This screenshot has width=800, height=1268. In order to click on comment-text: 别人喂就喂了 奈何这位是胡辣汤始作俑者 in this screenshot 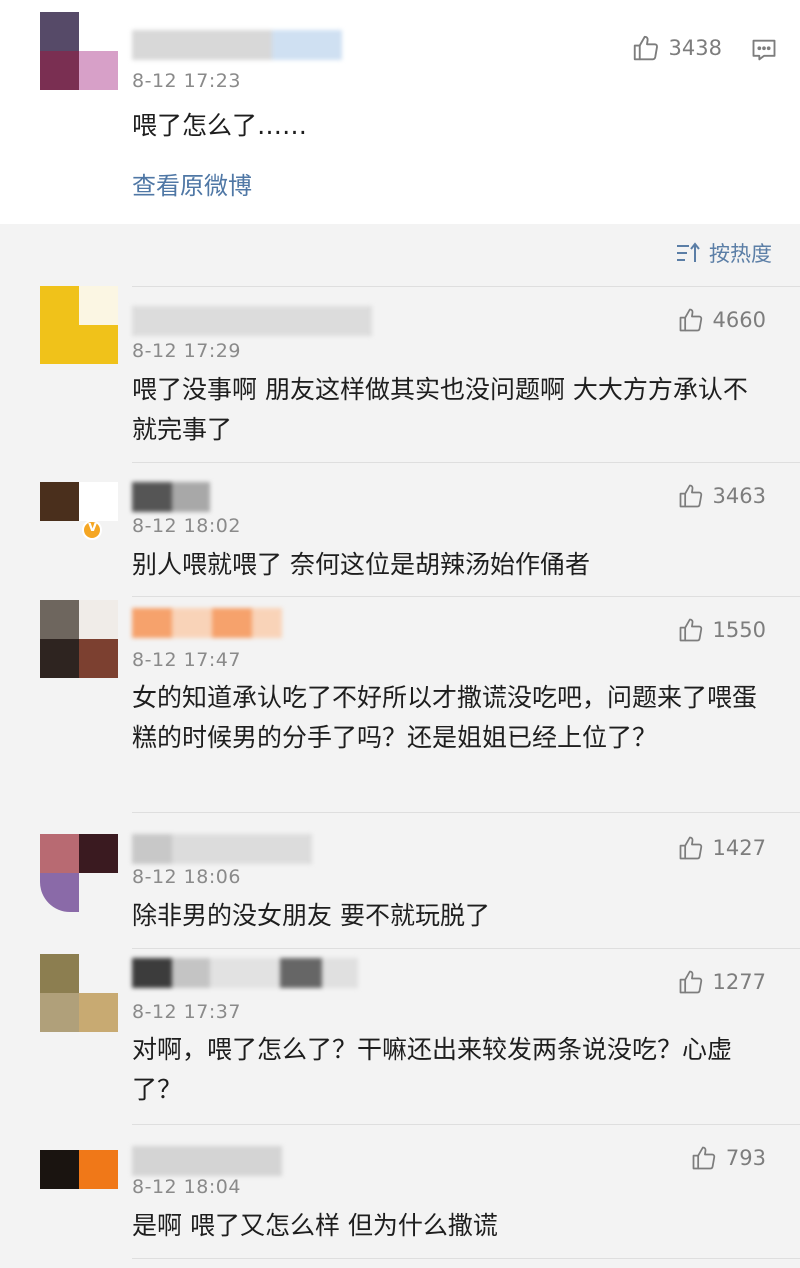, I will do `click(361, 564)`.